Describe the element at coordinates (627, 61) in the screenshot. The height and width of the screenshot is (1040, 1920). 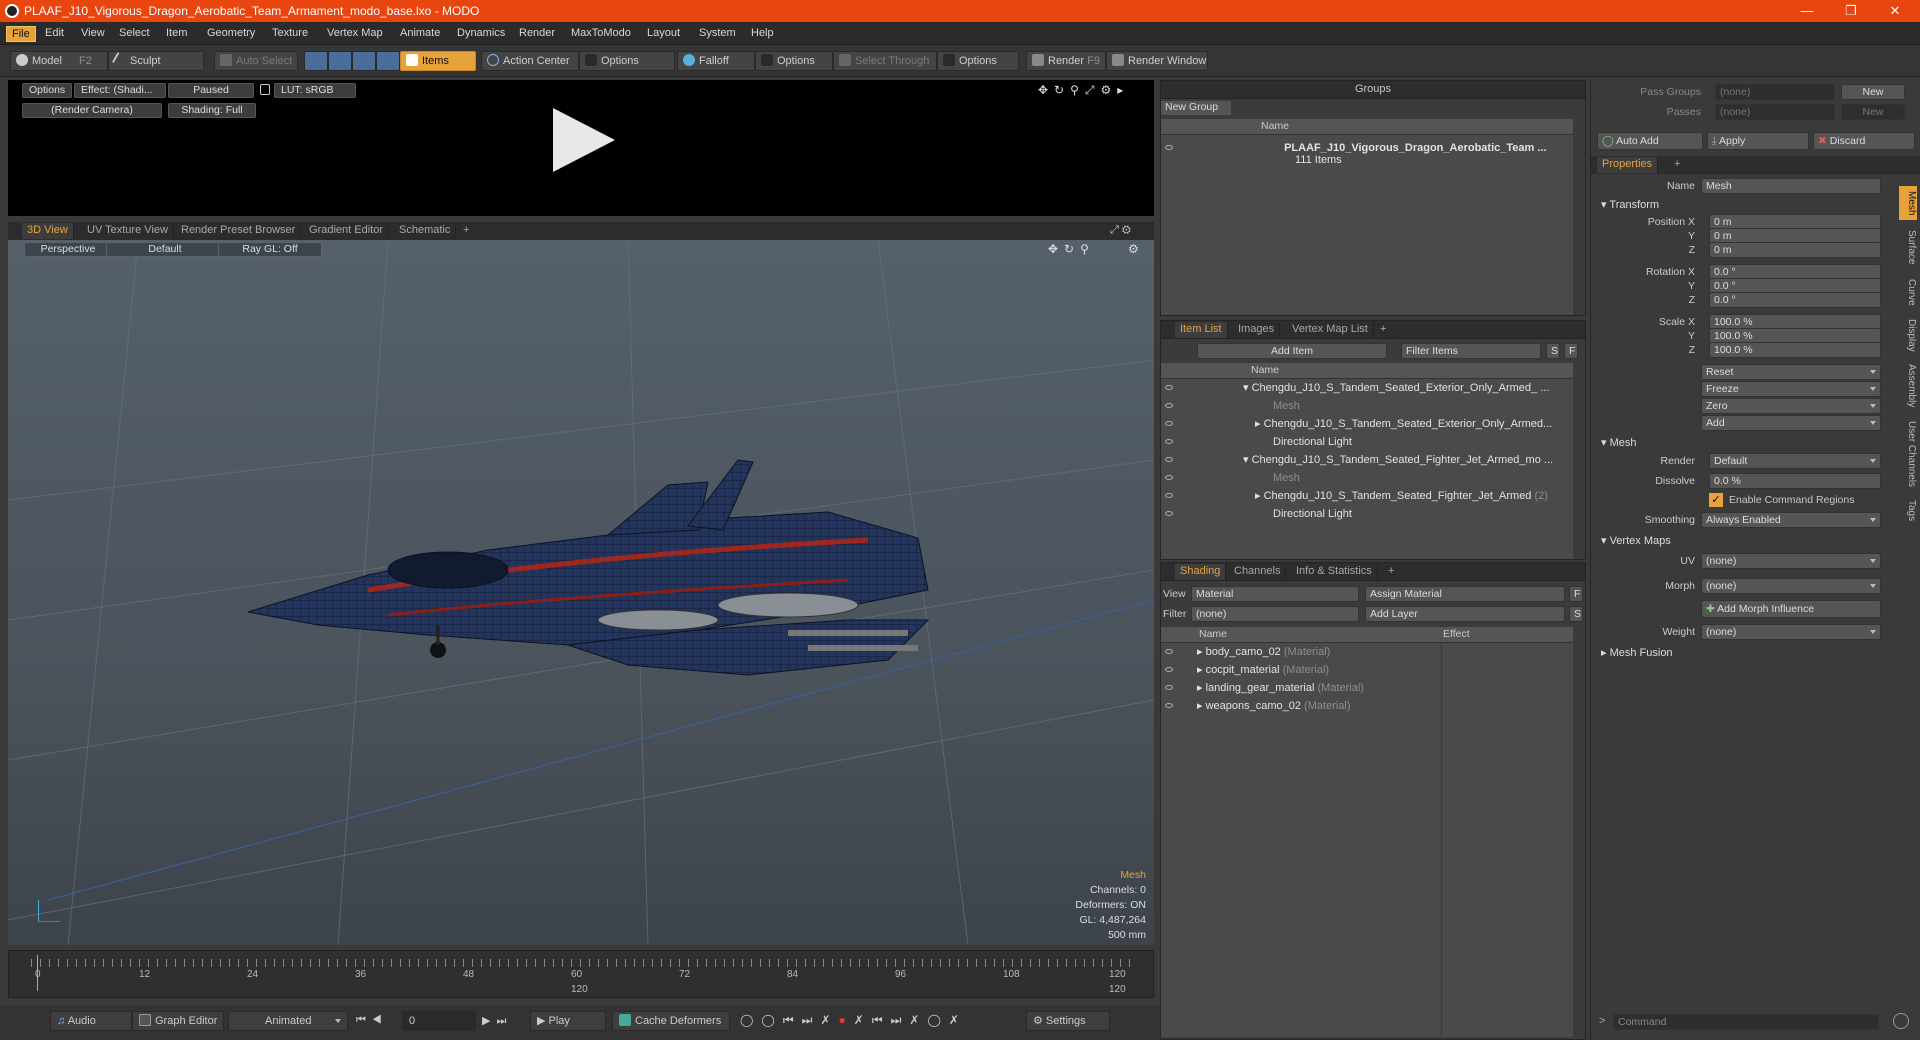
I see `action-center-options-button: Options` at that location.